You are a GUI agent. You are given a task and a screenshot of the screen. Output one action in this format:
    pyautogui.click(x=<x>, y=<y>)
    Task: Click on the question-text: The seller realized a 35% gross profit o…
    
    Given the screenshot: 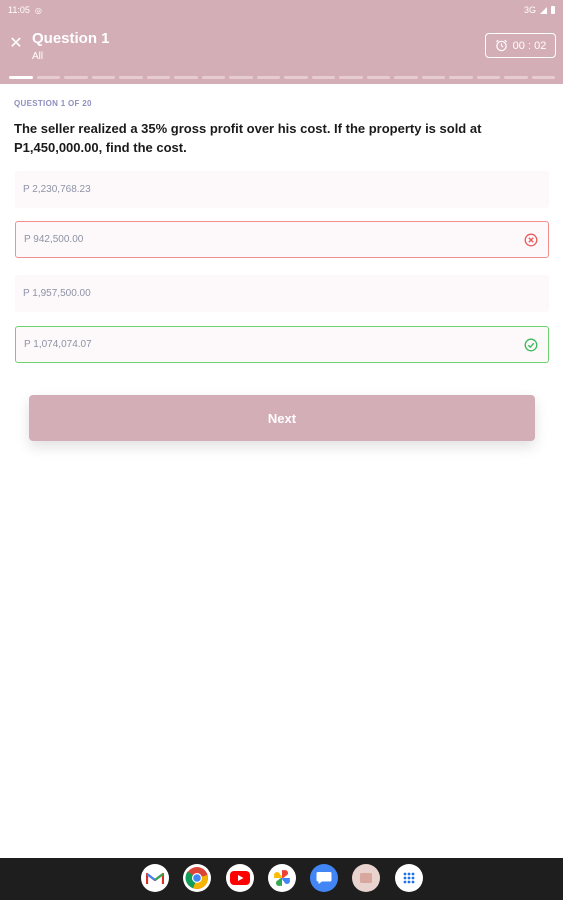 What is the action you would take?
    pyautogui.click(x=248, y=138)
    